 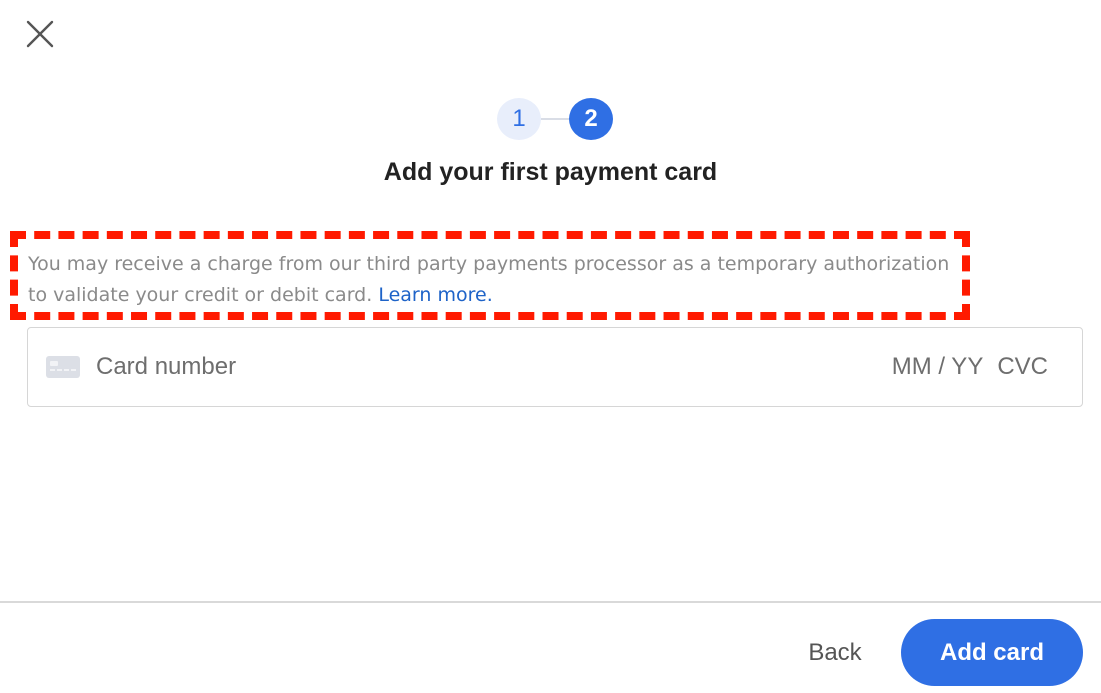 I want to click on cvc-input: CVC, so click(x=1022, y=367).